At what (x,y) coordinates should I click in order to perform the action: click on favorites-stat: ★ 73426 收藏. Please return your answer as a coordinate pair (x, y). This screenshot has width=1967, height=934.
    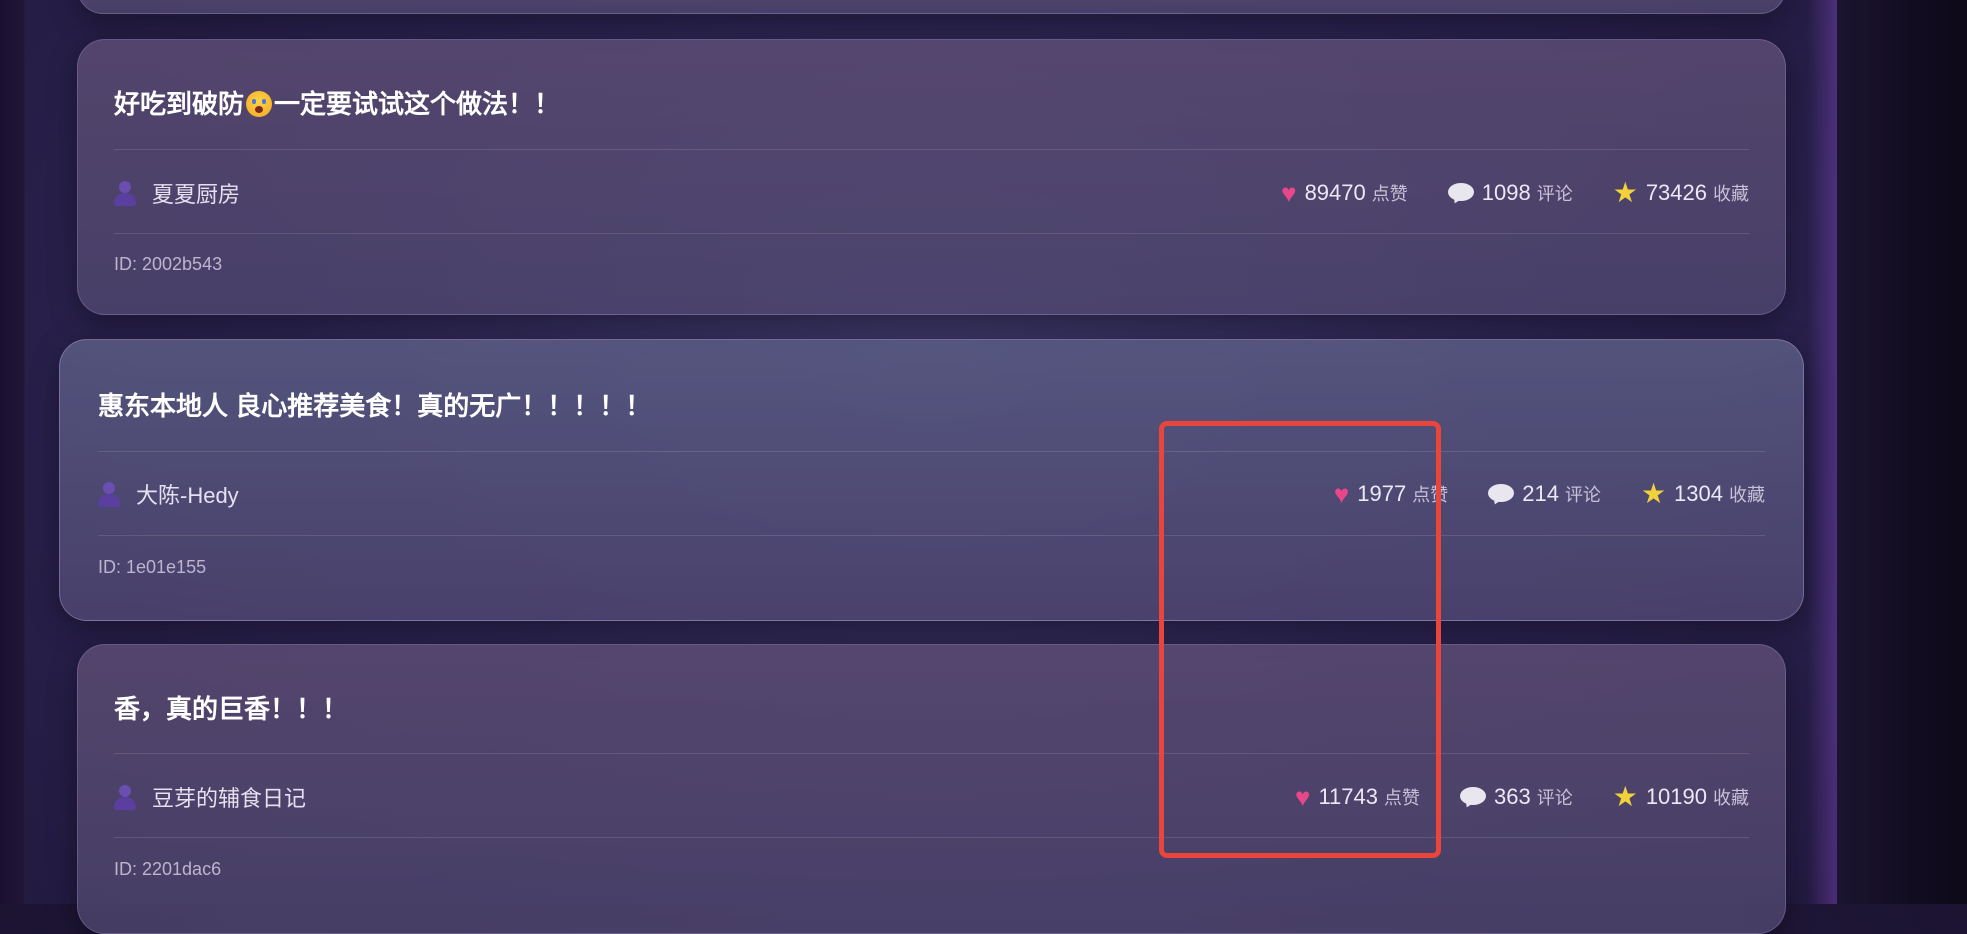
    Looking at the image, I should click on (1681, 193).